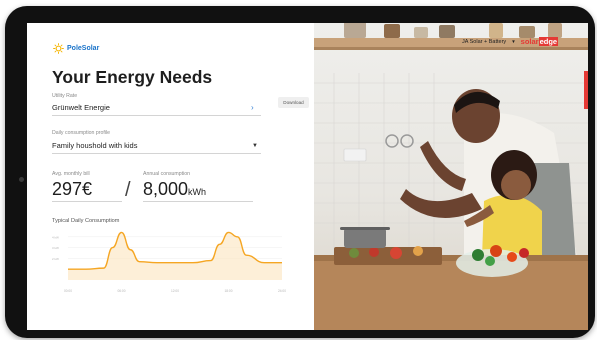  I want to click on profile-select: Family houshold with kids, so click(94, 145).